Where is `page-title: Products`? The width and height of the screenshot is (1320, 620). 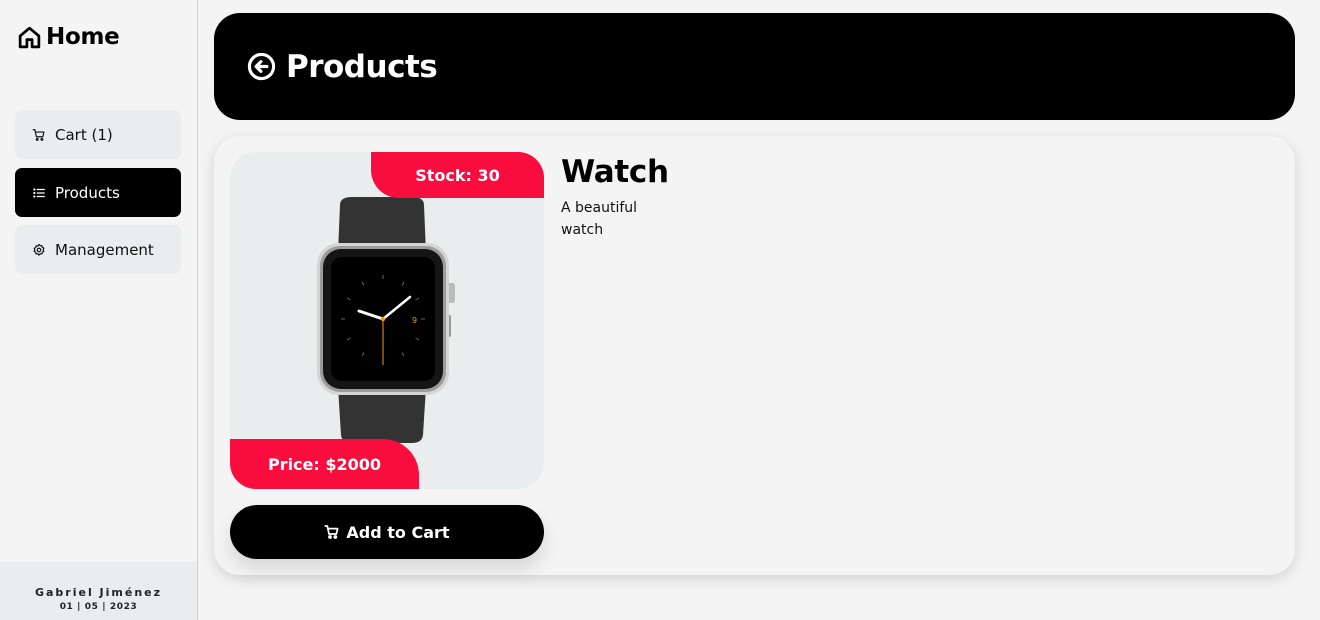 page-title: Products is located at coordinates (362, 66).